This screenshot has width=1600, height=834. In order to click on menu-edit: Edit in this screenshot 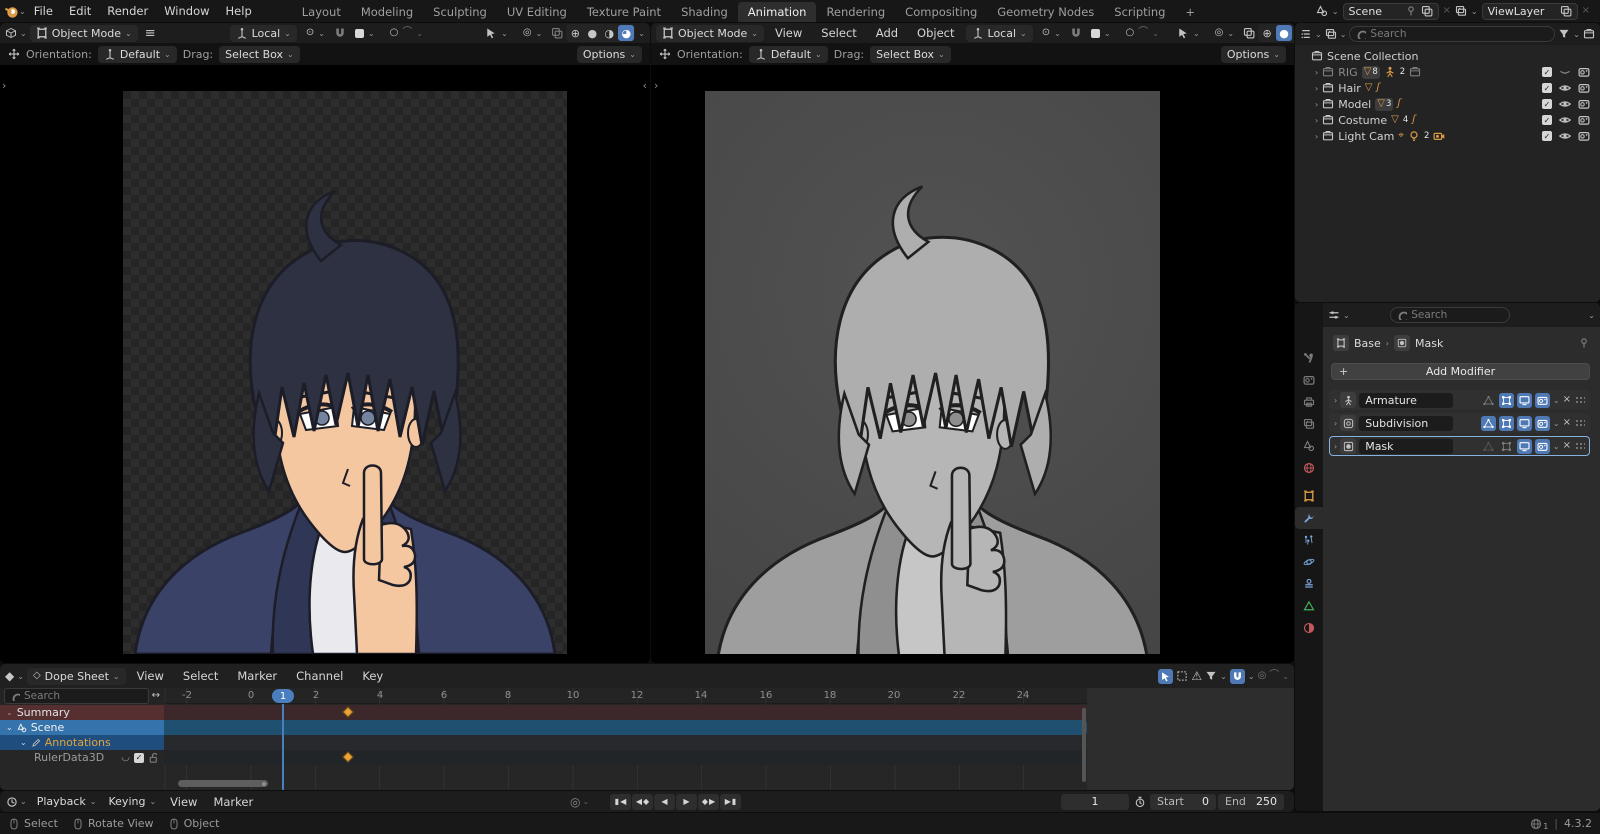, I will do `click(80, 11)`.